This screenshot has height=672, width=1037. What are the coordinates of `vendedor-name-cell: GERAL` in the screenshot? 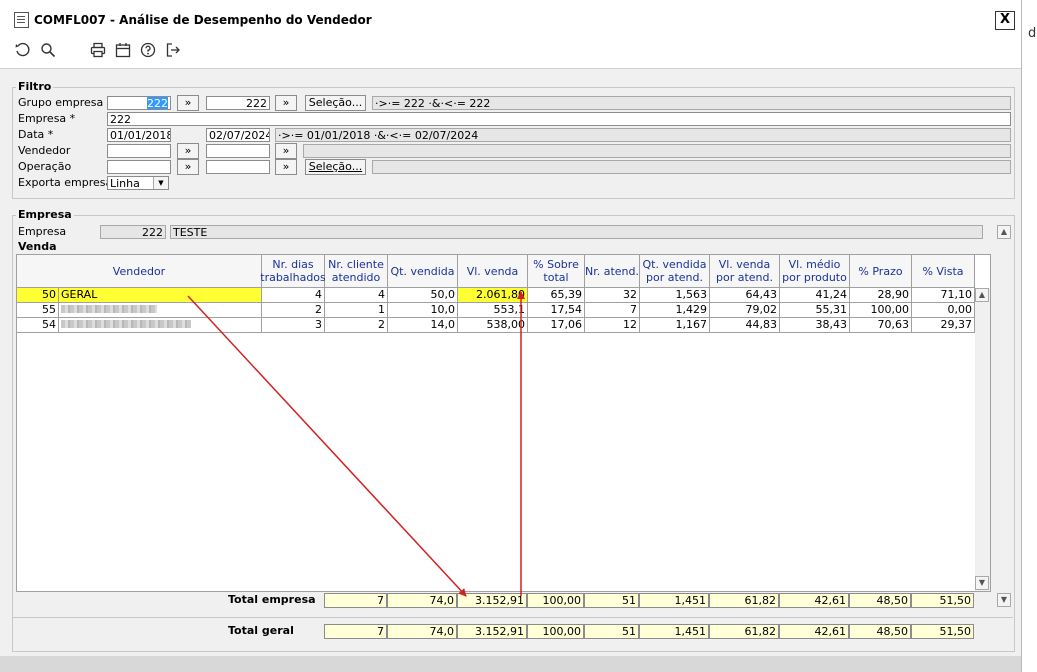 It's located at (160, 295).